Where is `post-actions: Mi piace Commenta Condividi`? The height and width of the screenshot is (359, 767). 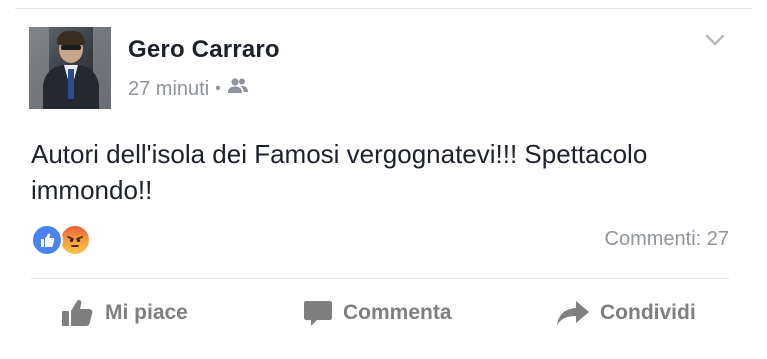 post-actions: Mi piace Commenta Condividi is located at coordinates (380, 313).